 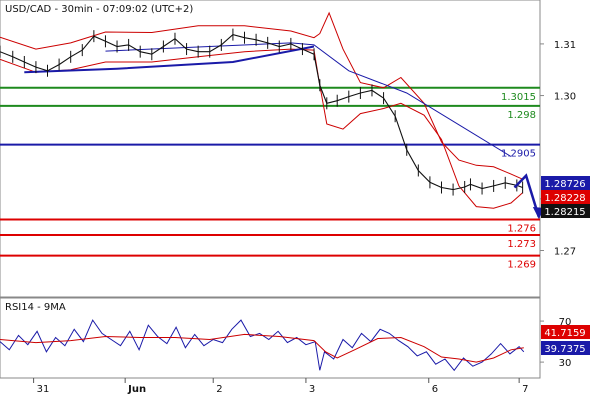 What do you see at coordinates (219, 389) in the screenshot?
I see `x-tick-label: 2` at bounding box center [219, 389].